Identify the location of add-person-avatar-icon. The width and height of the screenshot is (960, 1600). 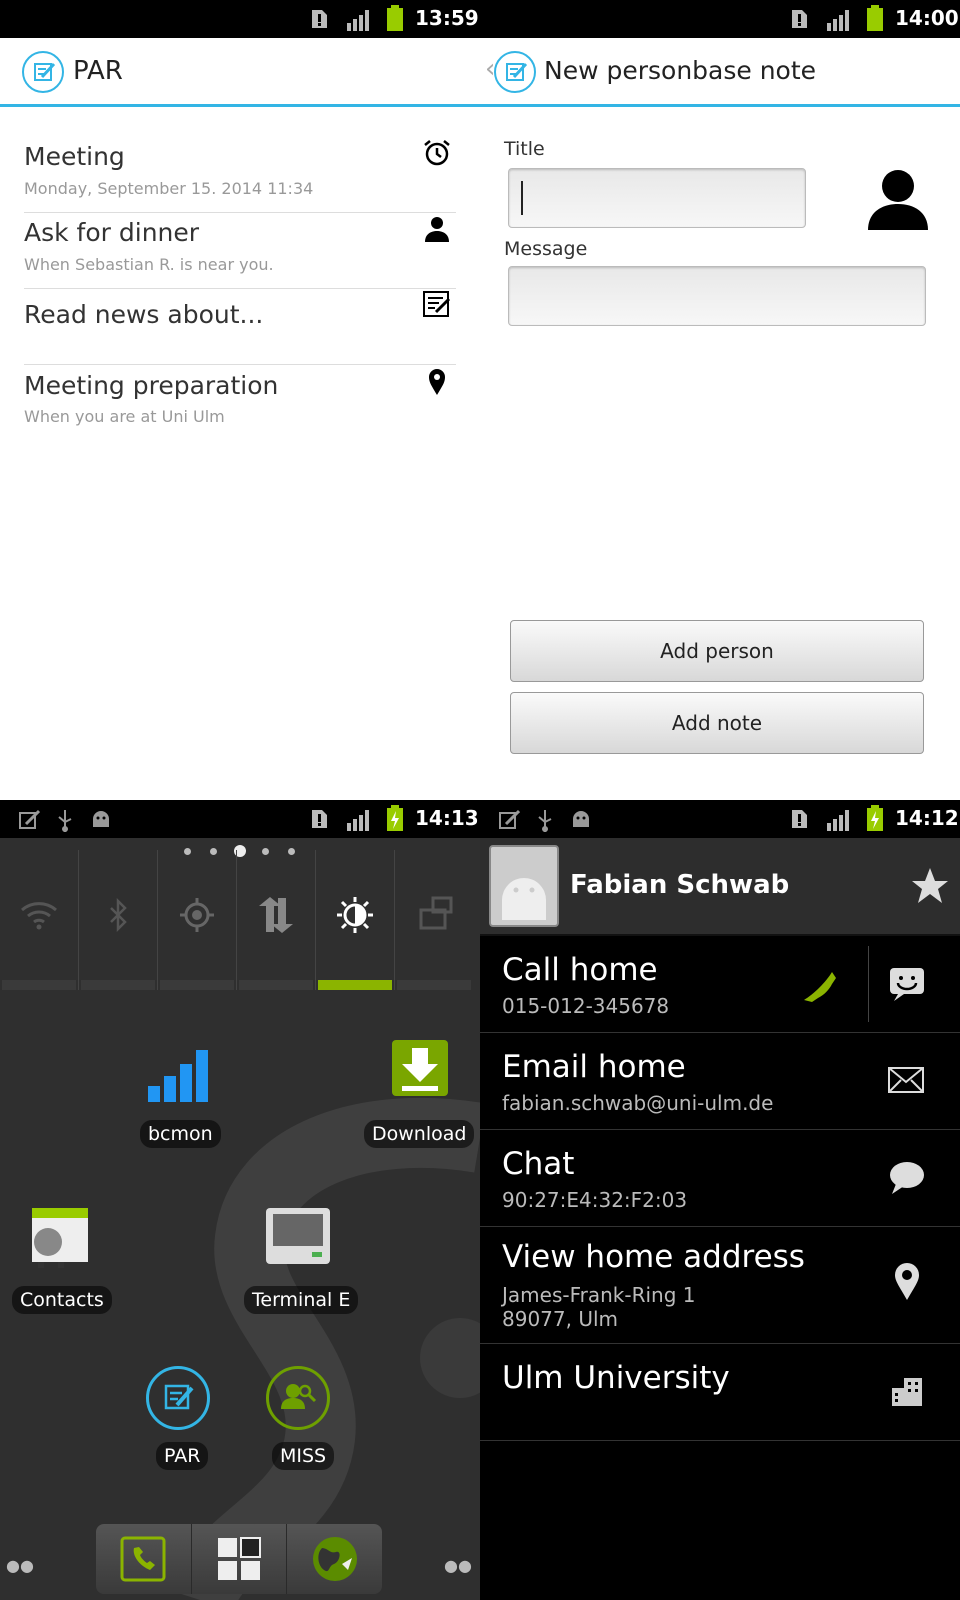
(898, 200).